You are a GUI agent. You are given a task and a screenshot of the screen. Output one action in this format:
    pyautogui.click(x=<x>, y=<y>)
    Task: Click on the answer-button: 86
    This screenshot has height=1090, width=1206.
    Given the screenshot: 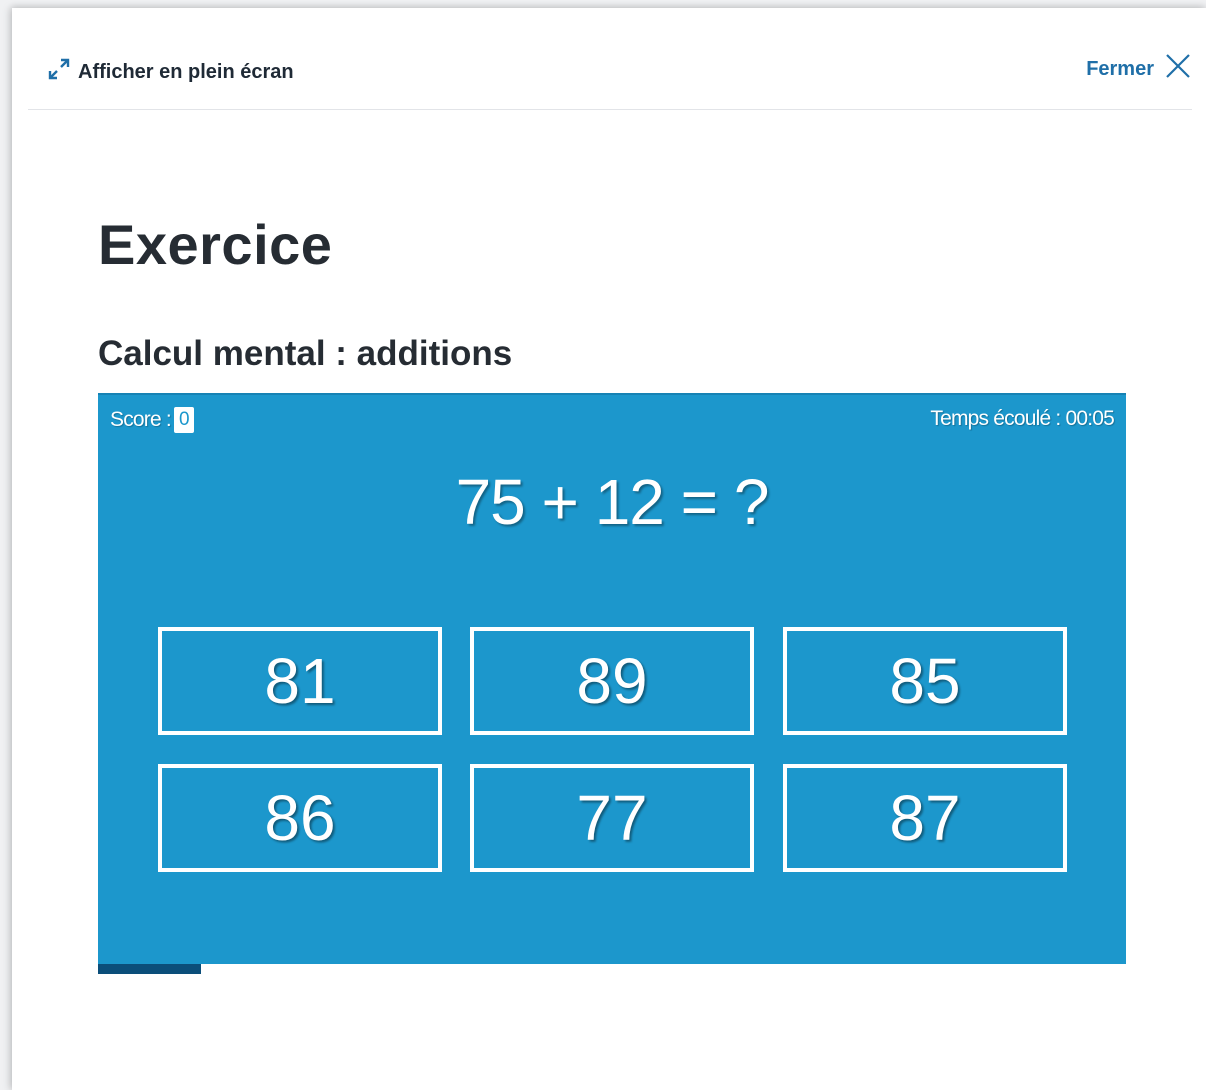 What is the action you would take?
    pyautogui.click(x=300, y=818)
    